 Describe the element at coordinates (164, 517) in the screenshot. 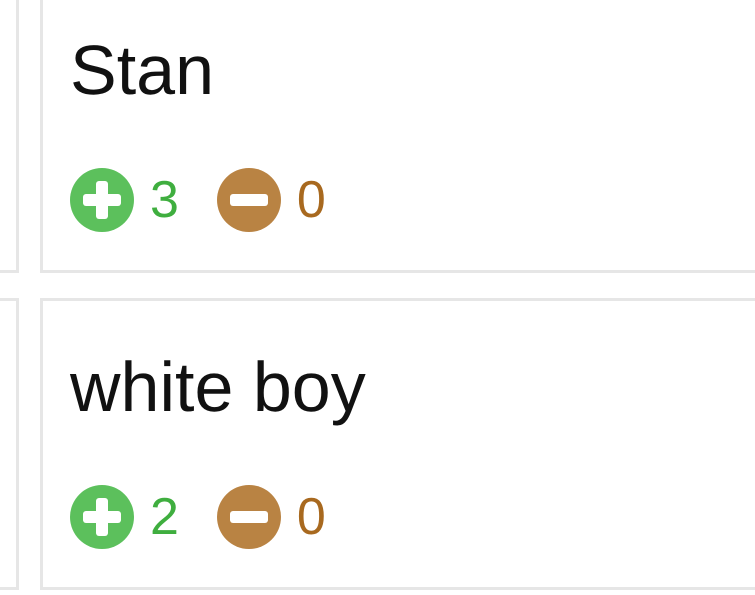

I see `upvote-count: 2` at that location.